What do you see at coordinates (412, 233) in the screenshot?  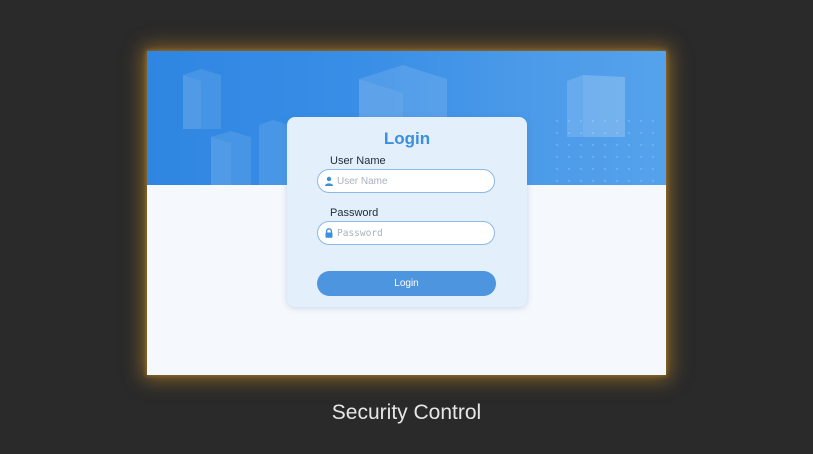 I see `password-input` at bounding box center [412, 233].